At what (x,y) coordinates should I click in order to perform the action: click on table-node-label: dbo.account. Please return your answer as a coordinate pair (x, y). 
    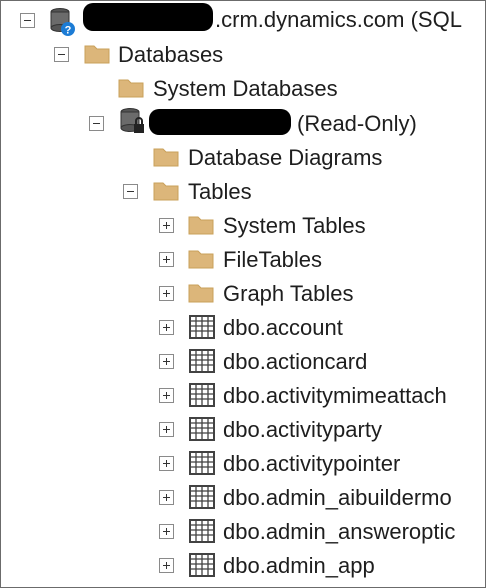
    Looking at the image, I should click on (283, 328).